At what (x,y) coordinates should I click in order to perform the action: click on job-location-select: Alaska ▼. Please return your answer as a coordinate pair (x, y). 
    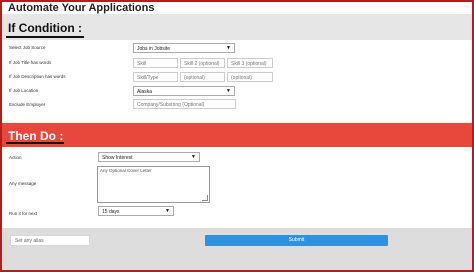
    Looking at the image, I should click on (184, 91).